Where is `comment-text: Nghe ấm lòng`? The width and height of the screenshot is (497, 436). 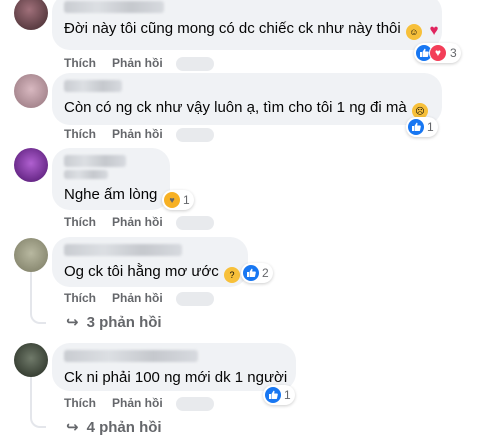 comment-text: Nghe ấm lòng is located at coordinates (111, 195).